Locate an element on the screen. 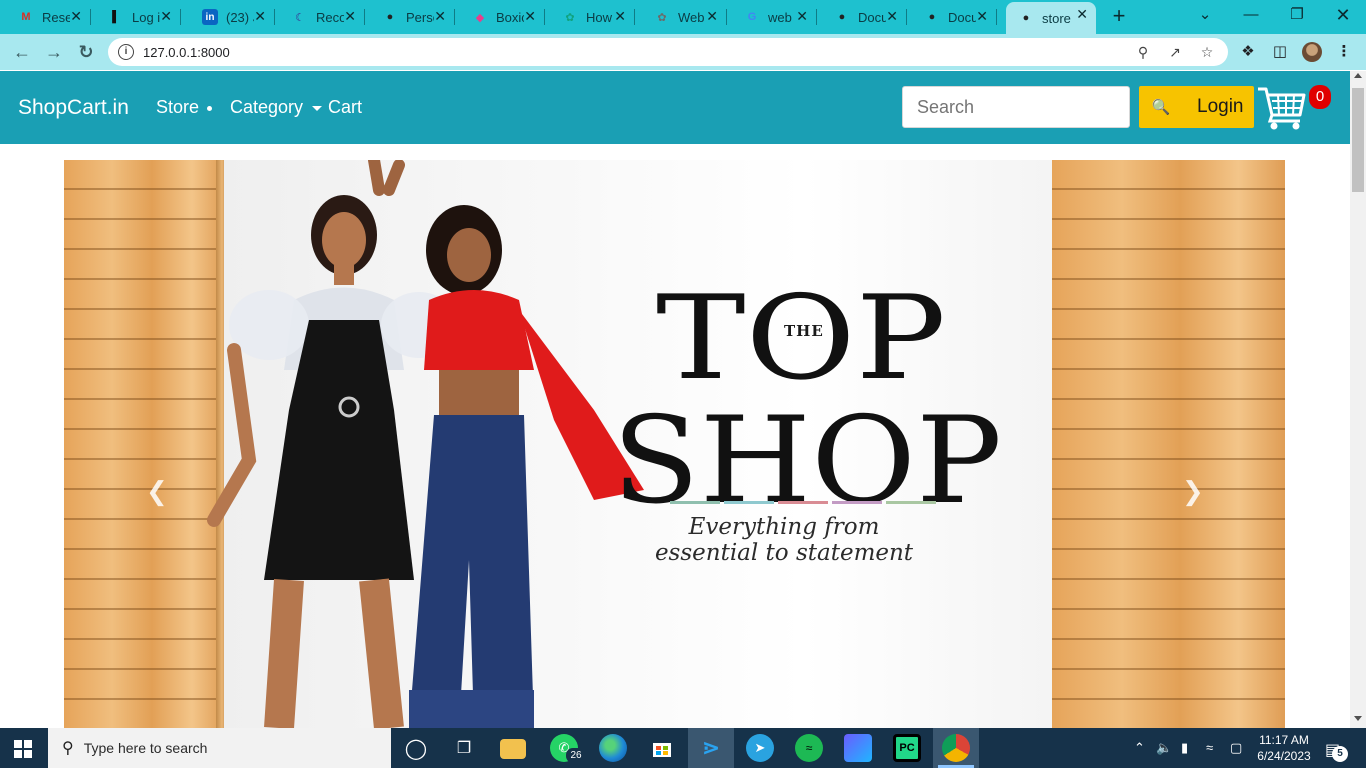 The height and width of the screenshot is (768, 1366). close-window-button: ✕ is located at coordinates (1343, 17).